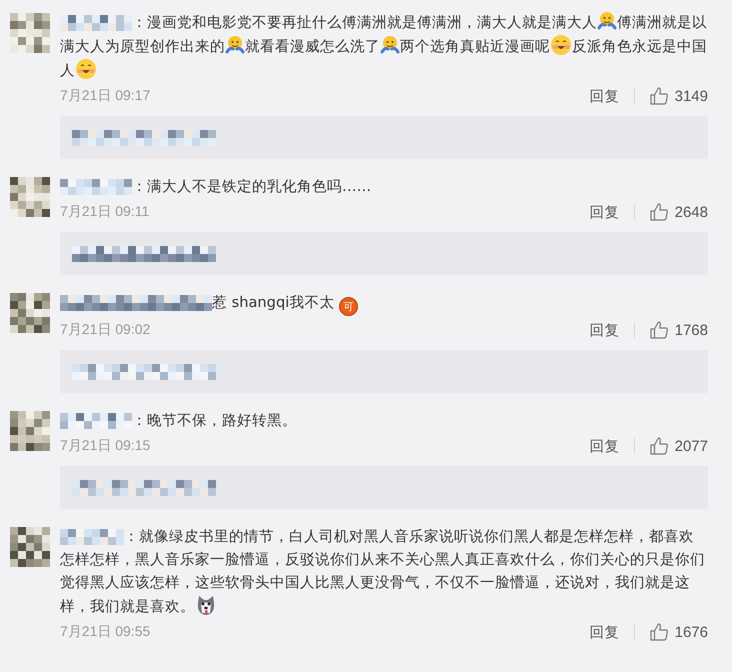 This screenshot has height=672, width=732. What do you see at coordinates (106, 330) in the screenshot?
I see `comment-date: 7月21日 09:02` at bounding box center [106, 330].